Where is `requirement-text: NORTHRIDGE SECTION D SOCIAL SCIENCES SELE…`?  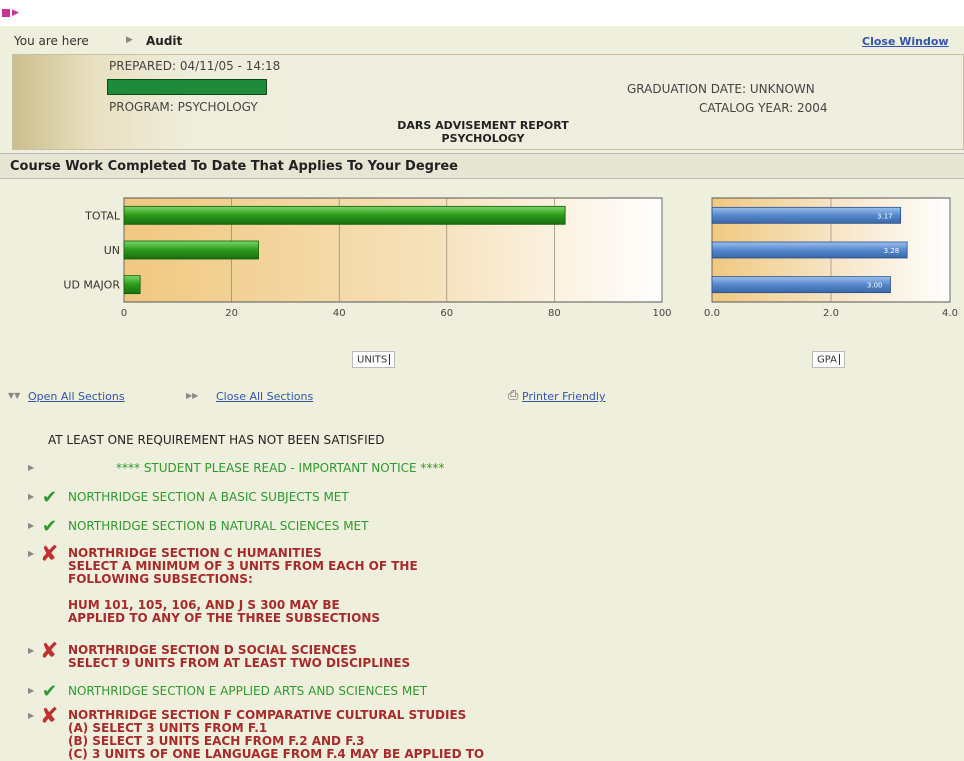 requirement-text: NORTHRIDGE SECTION D SOCIAL SCIENCES SELE… is located at coordinates (239, 657).